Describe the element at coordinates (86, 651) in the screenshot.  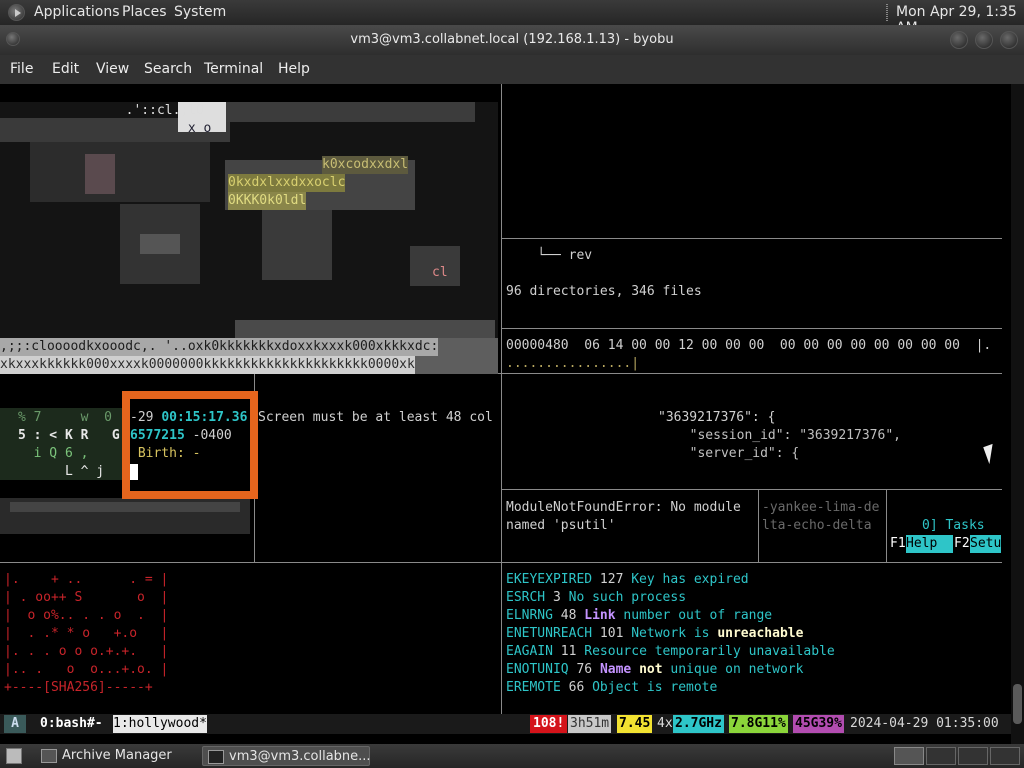
I see `randomart-row: |. . . o o o.+.+. |` at that location.